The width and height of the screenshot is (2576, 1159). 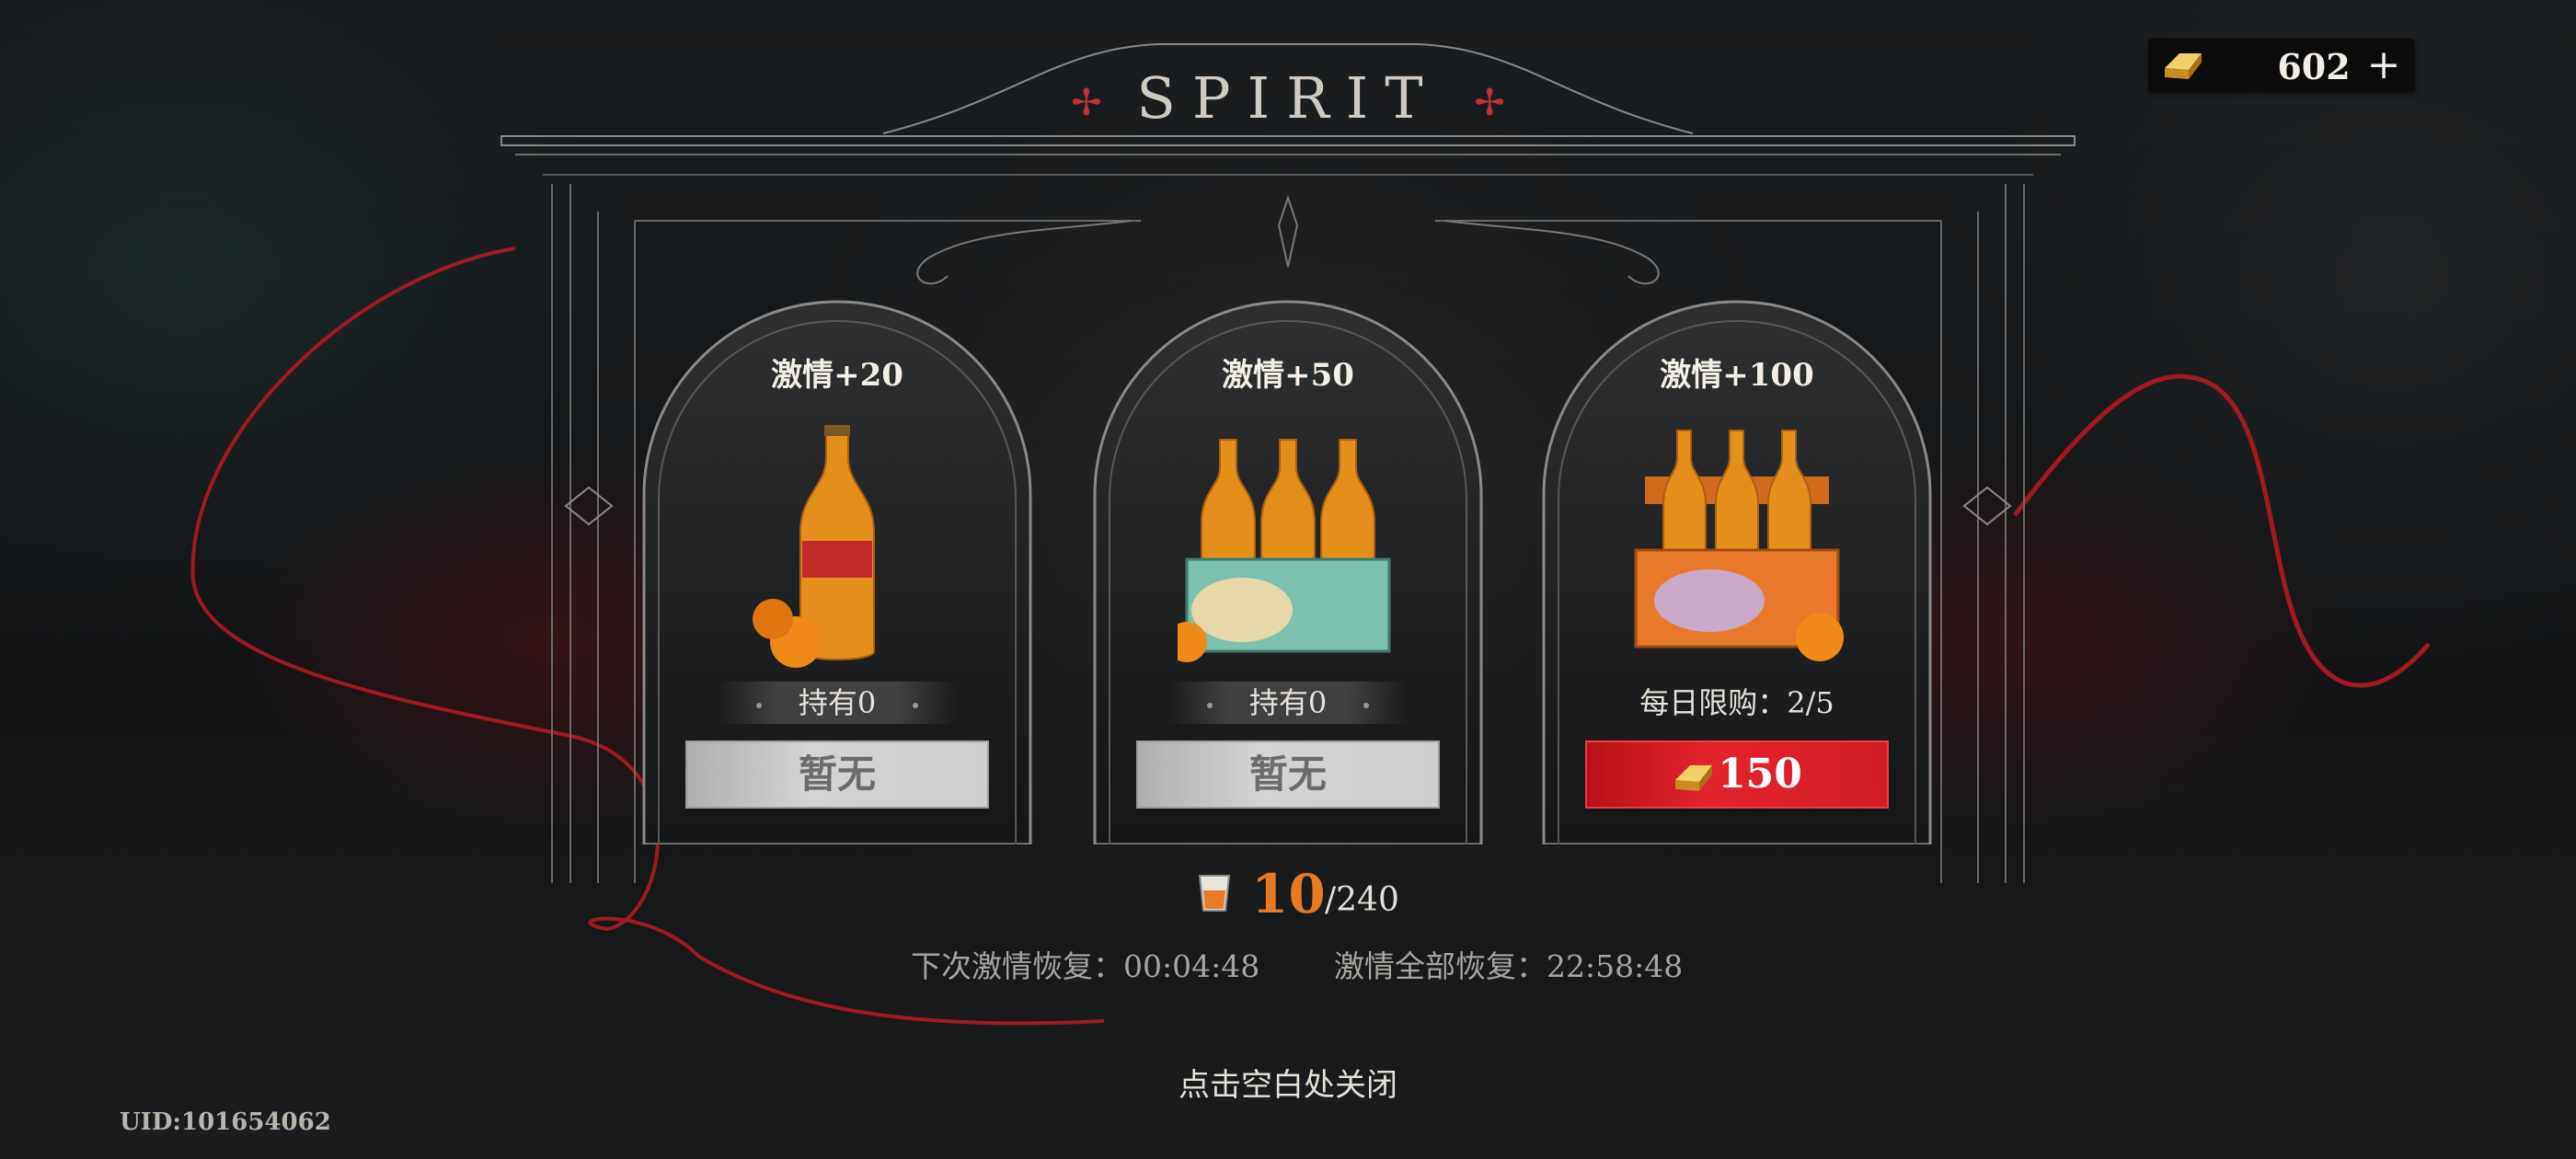 I want to click on shop-card-3: 激情+100 每日限购：2/5 150, so click(x=1737, y=568).